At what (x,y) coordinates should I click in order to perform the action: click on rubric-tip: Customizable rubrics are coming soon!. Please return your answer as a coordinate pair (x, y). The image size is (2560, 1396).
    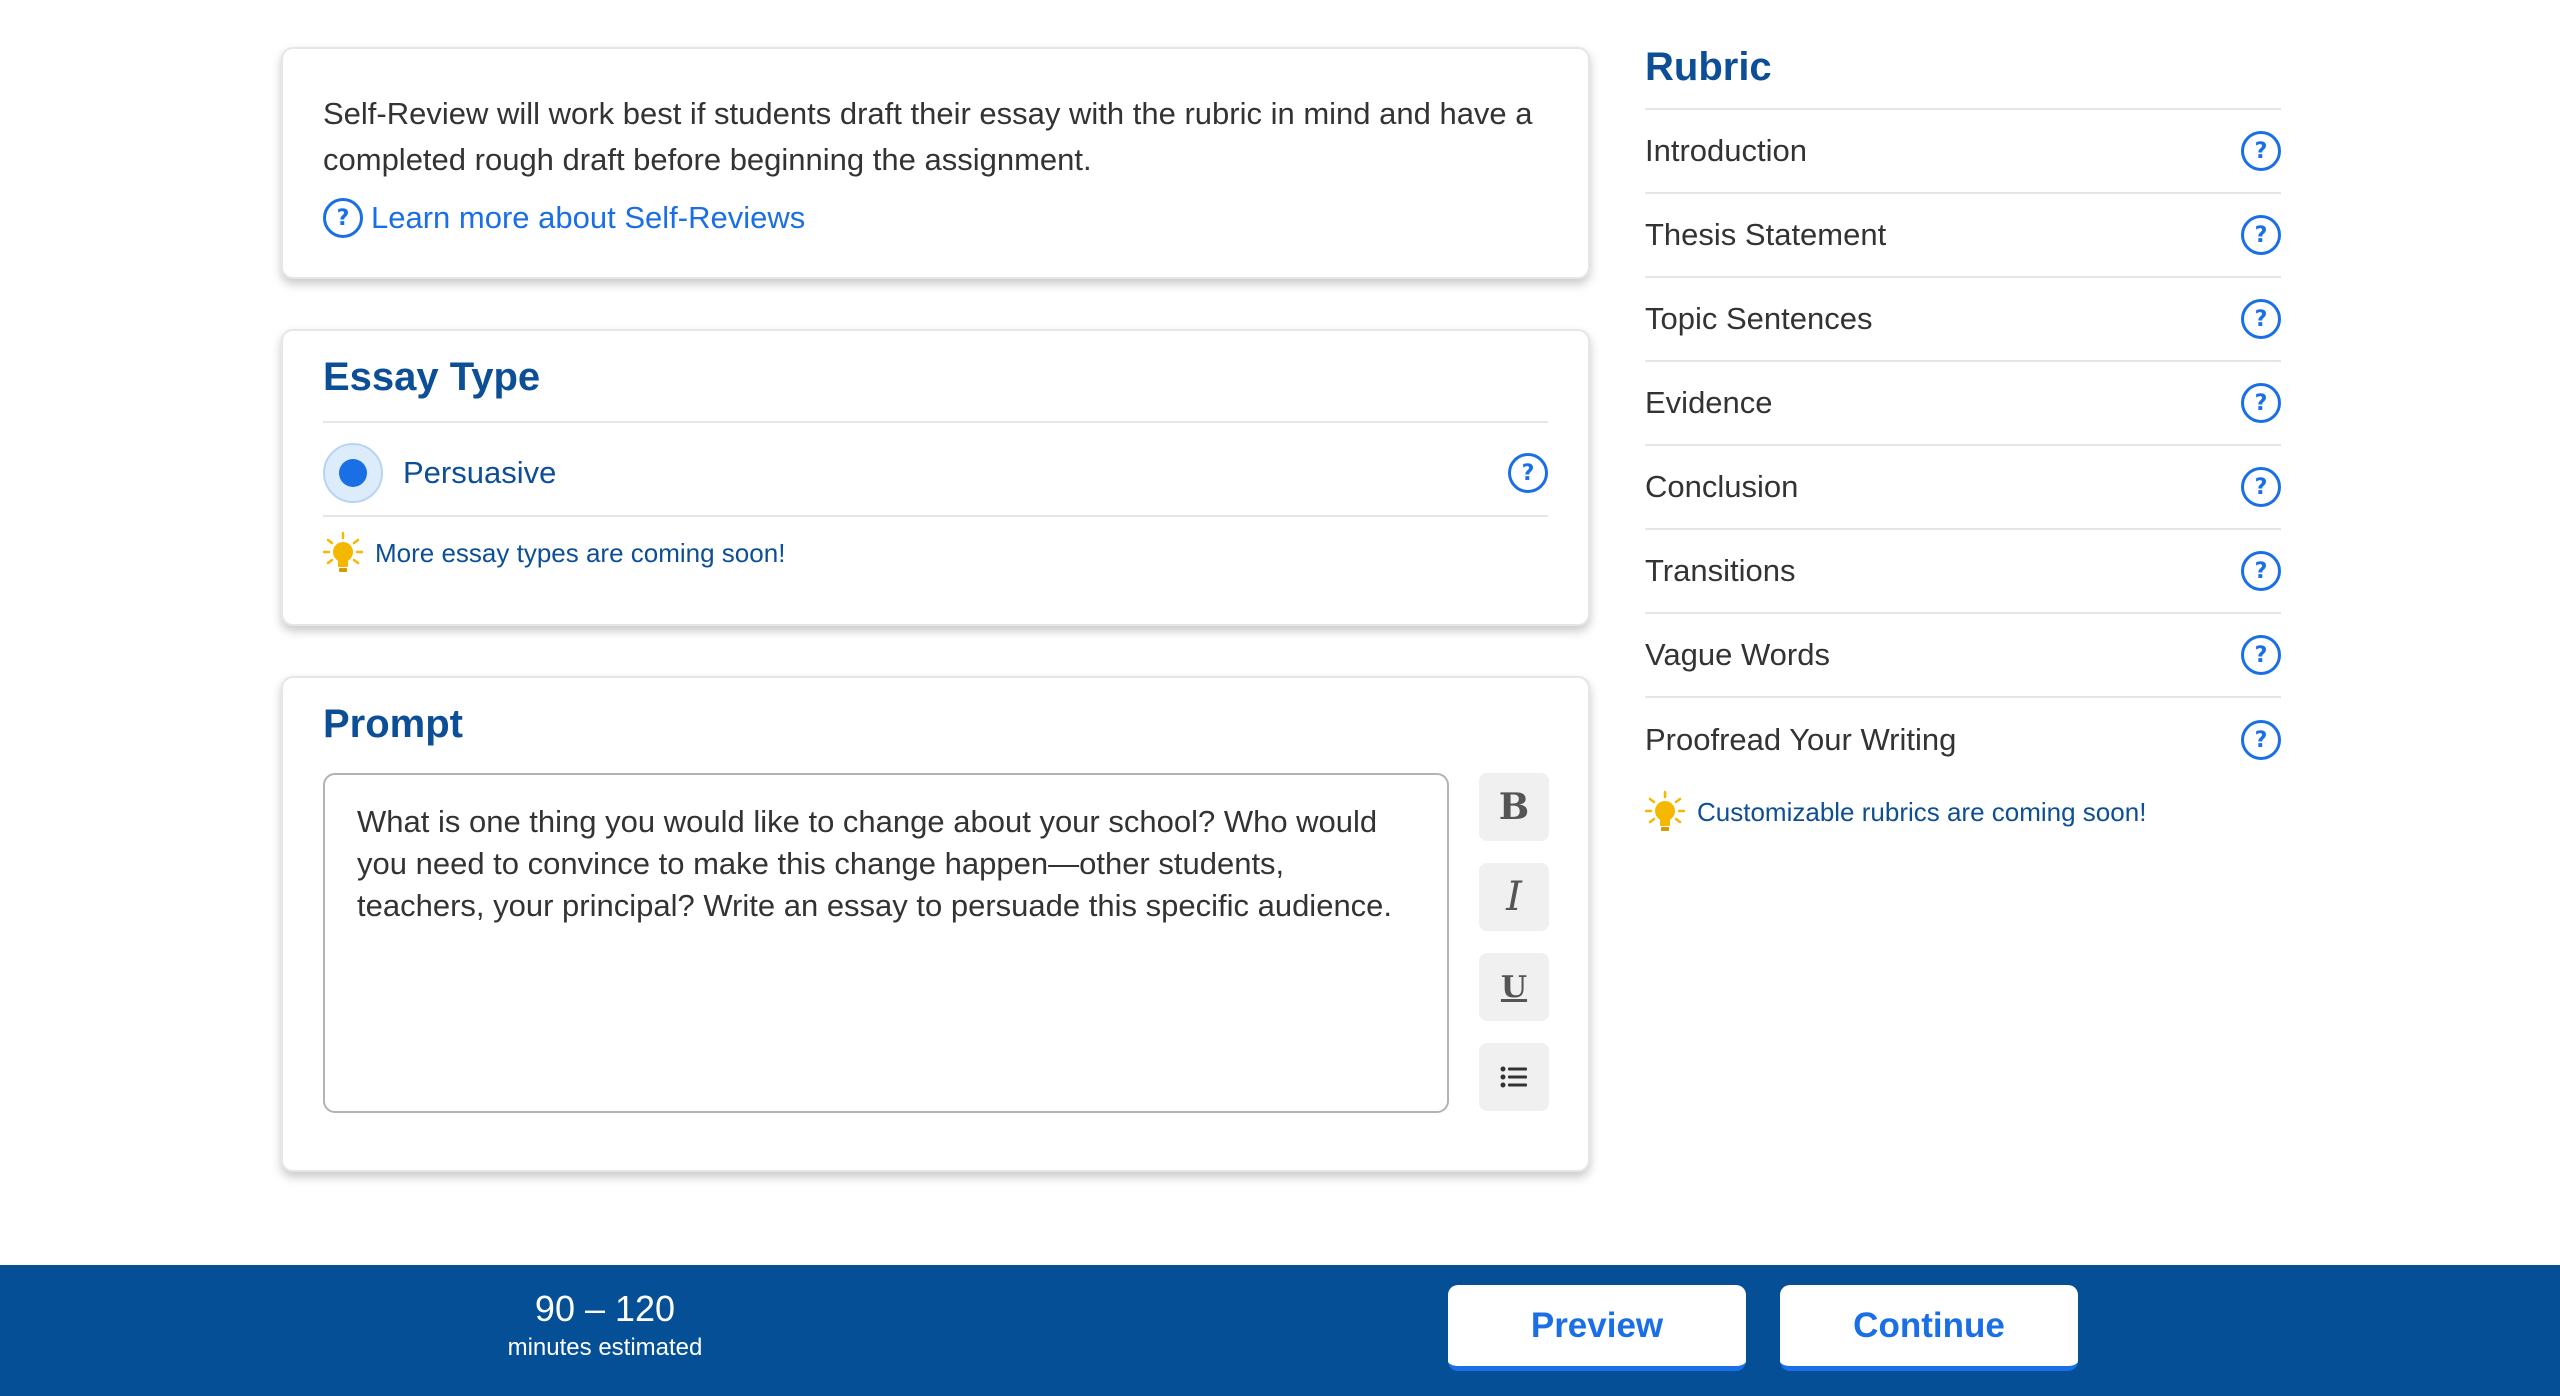
    Looking at the image, I should click on (1963, 812).